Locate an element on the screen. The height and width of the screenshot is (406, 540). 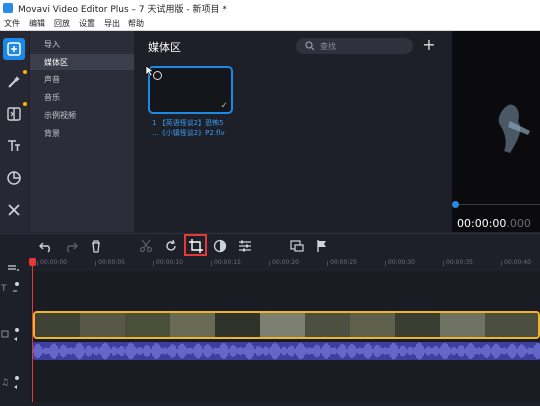
transitions-tool-button is located at coordinates (15, 113).